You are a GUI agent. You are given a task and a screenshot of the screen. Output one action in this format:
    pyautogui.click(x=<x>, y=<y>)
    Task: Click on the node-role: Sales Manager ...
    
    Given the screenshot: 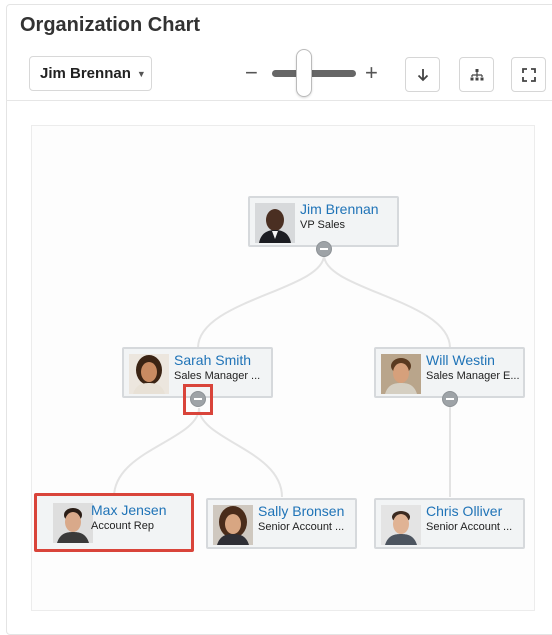 What is the action you would take?
    pyautogui.click(x=217, y=376)
    